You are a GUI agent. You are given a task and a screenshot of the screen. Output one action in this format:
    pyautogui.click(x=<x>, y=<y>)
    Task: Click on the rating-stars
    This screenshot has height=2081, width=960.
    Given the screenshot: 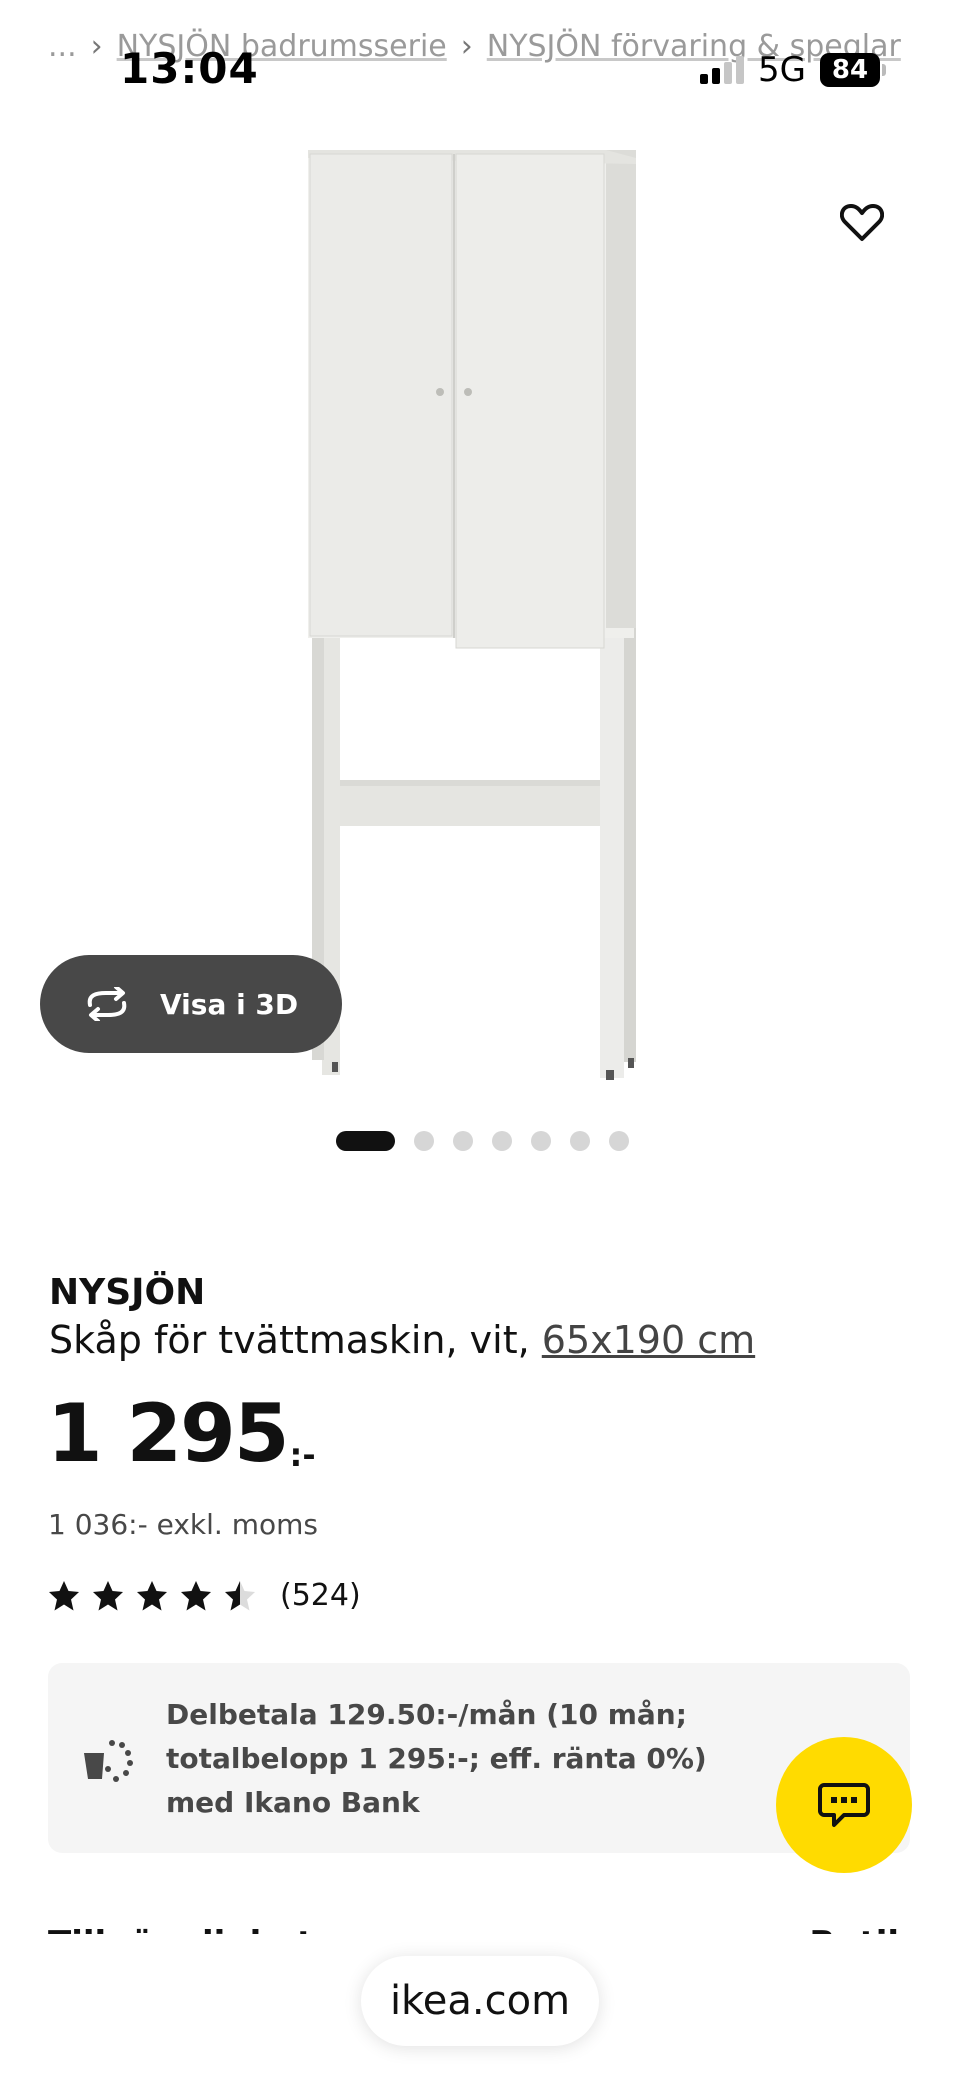 What is the action you would take?
    pyautogui.click(x=152, y=1596)
    